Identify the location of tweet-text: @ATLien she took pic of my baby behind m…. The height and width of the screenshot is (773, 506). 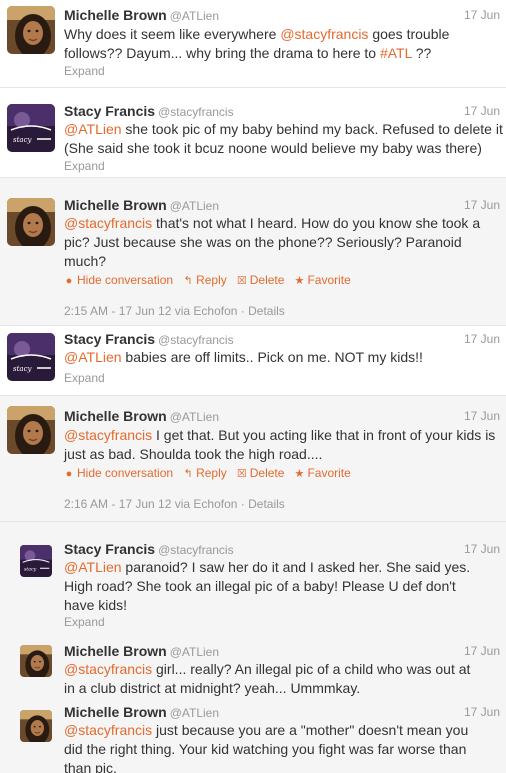
(284, 139).